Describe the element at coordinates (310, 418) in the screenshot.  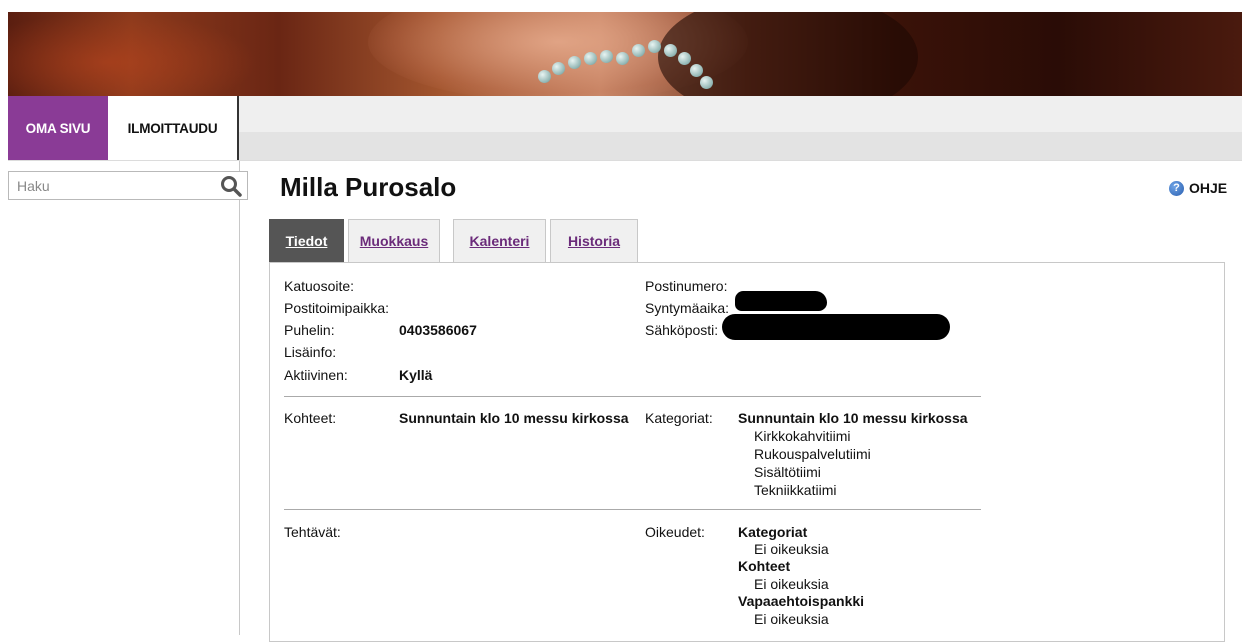
I see `kohteet-label: Kohteet:` at that location.